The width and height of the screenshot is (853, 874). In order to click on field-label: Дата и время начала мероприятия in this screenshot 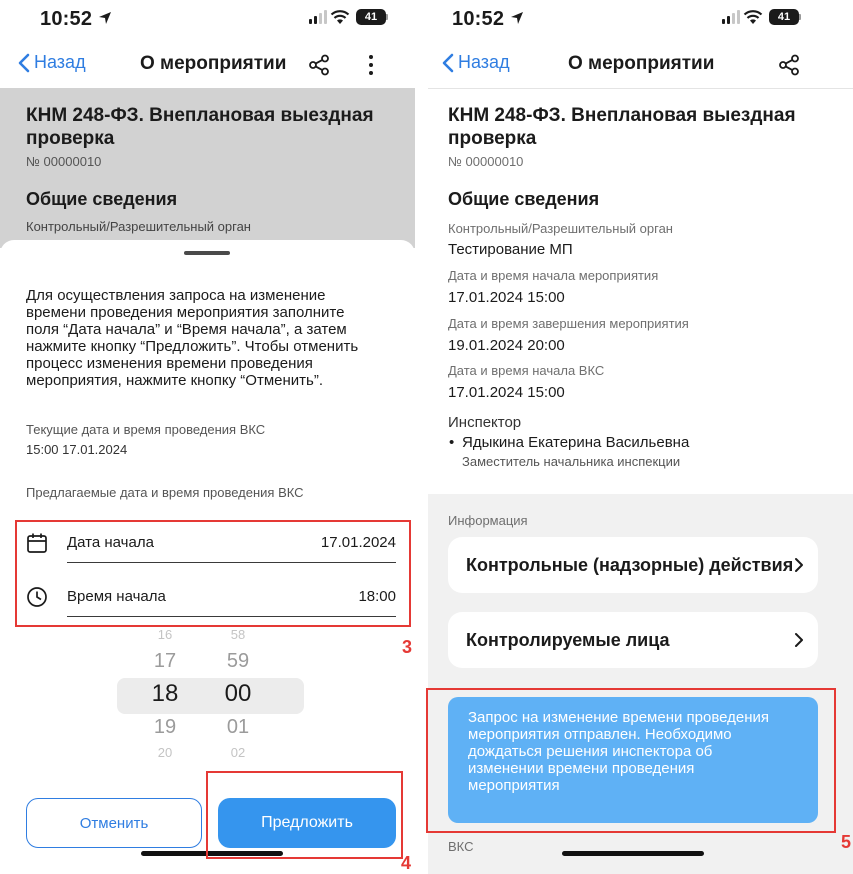, I will do `click(553, 275)`.